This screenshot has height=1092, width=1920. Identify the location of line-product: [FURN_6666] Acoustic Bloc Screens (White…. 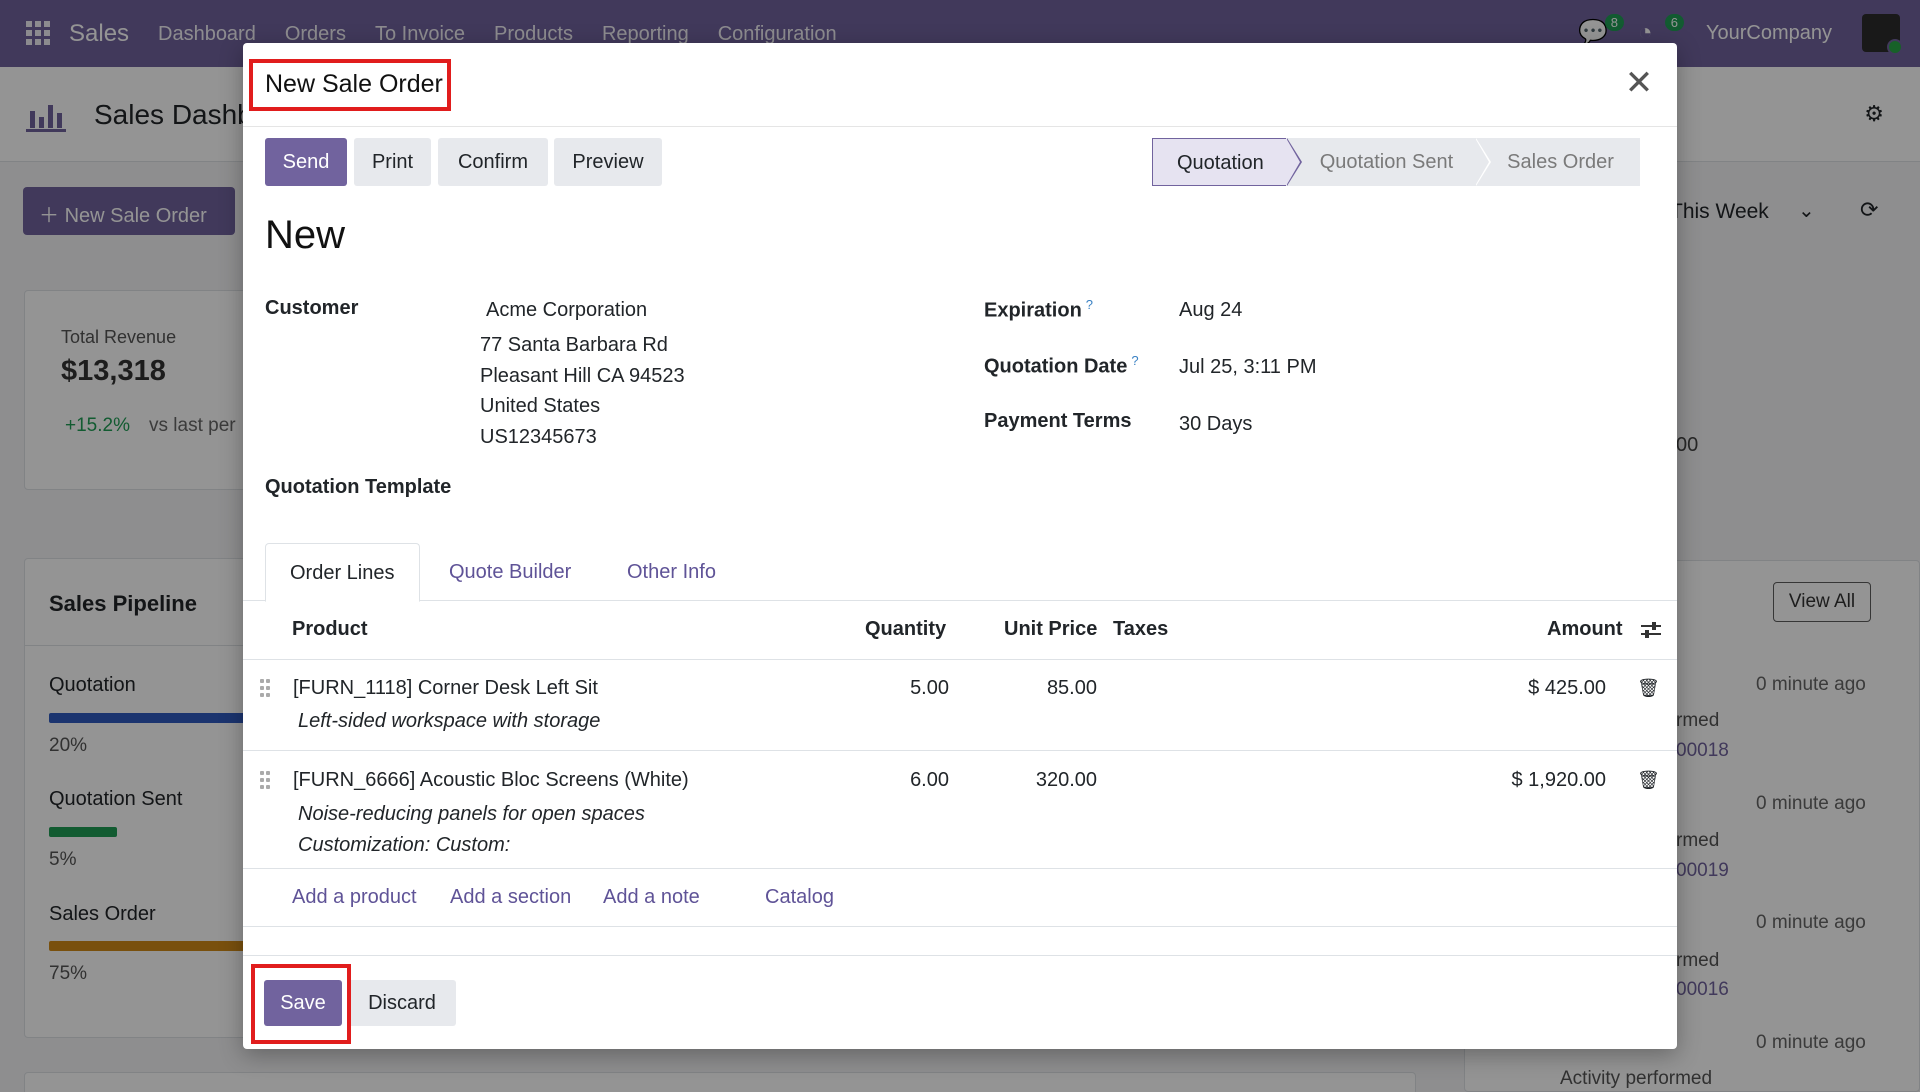
(491, 780).